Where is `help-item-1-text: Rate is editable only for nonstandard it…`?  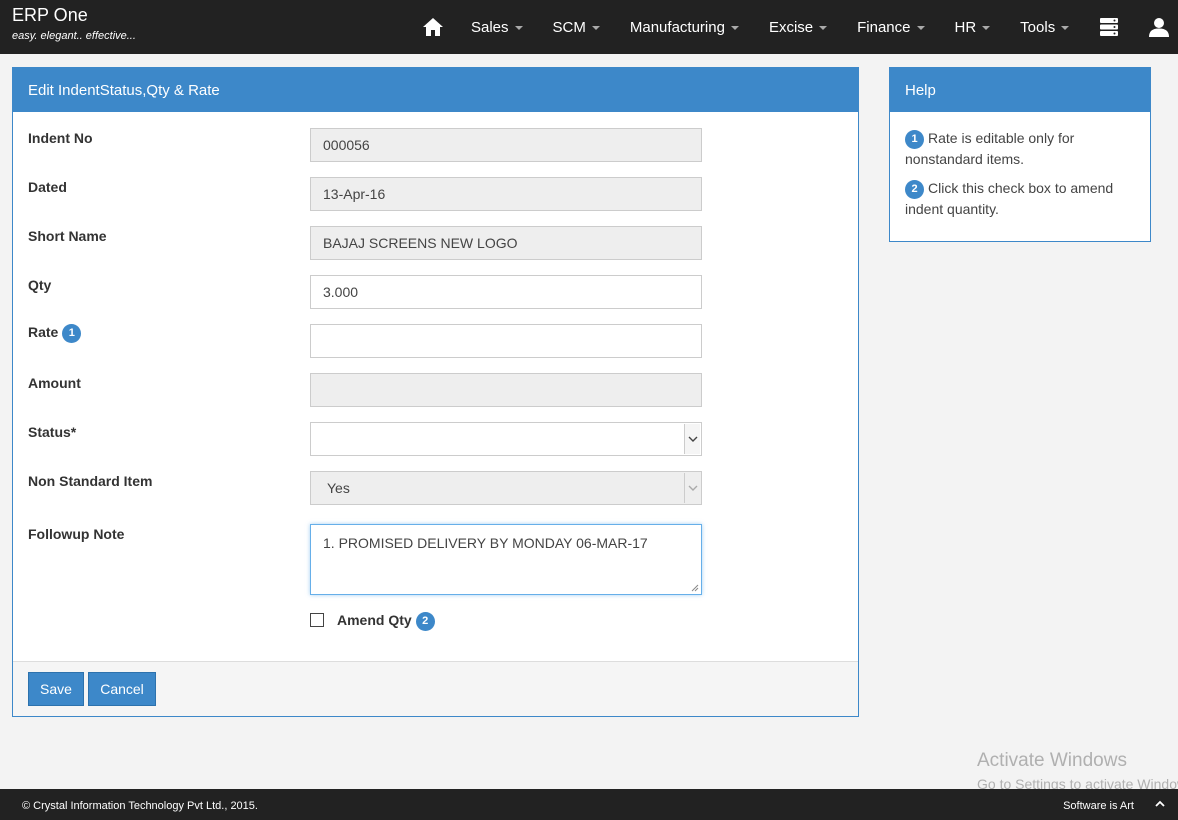 help-item-1-text: Rate is editable only for nonstandard it… is located at coordinates (990, 148).